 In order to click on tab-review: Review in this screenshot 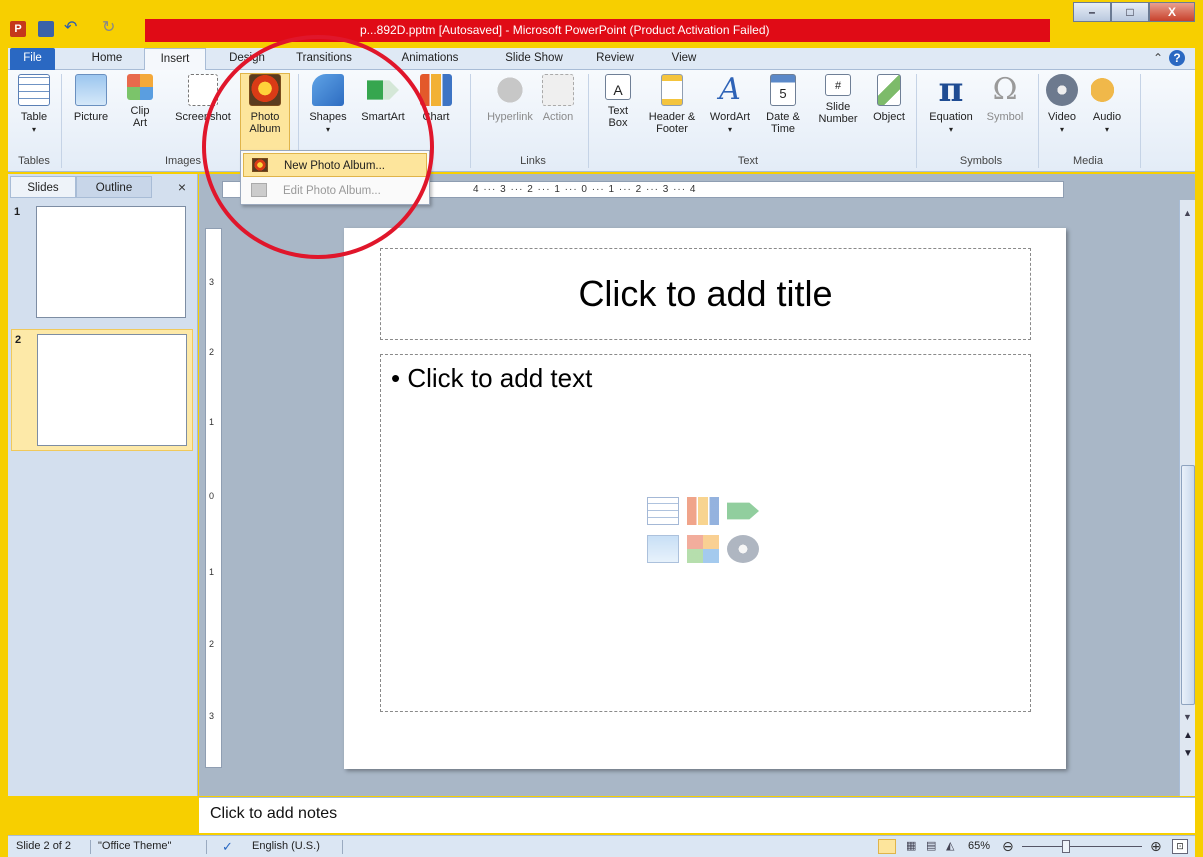, I will do `click(615, 59)`.